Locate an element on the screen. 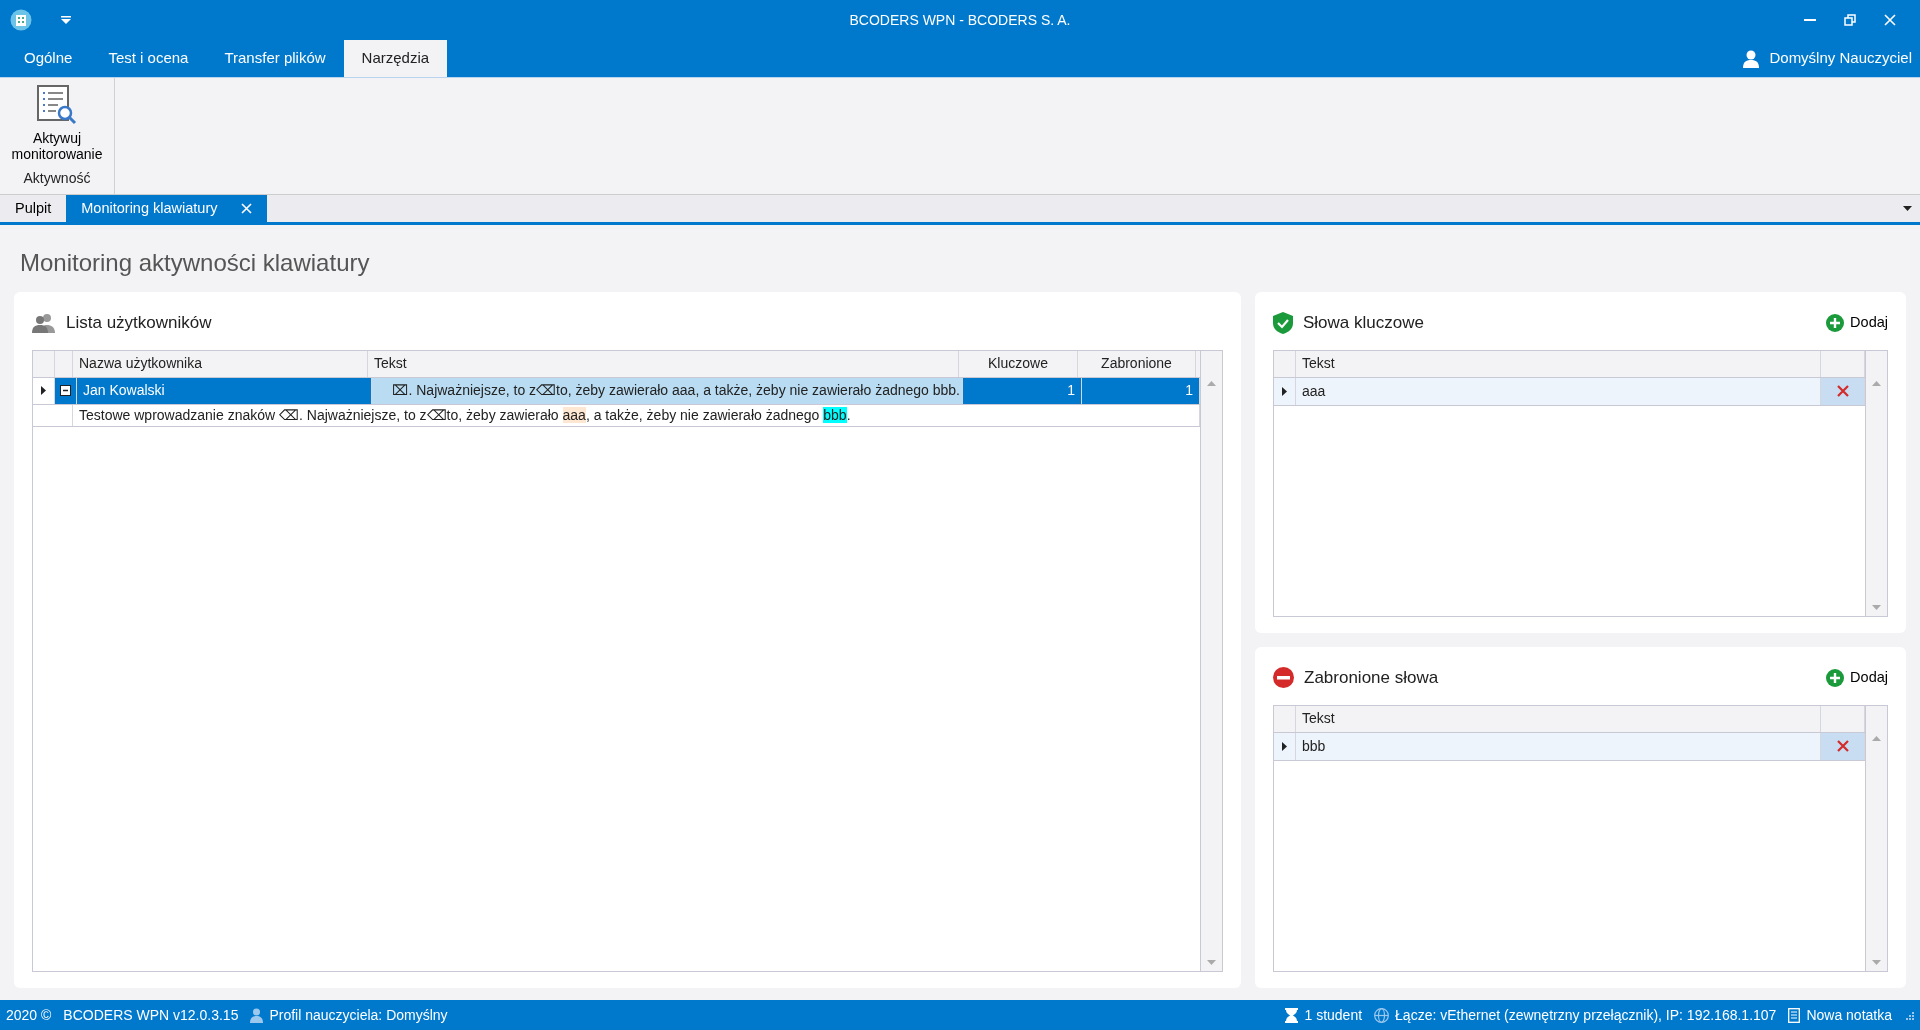 This screenshot has width=1920, height=1030. panel-title: Zabronione słowa is located at coordinates (1371, 678).